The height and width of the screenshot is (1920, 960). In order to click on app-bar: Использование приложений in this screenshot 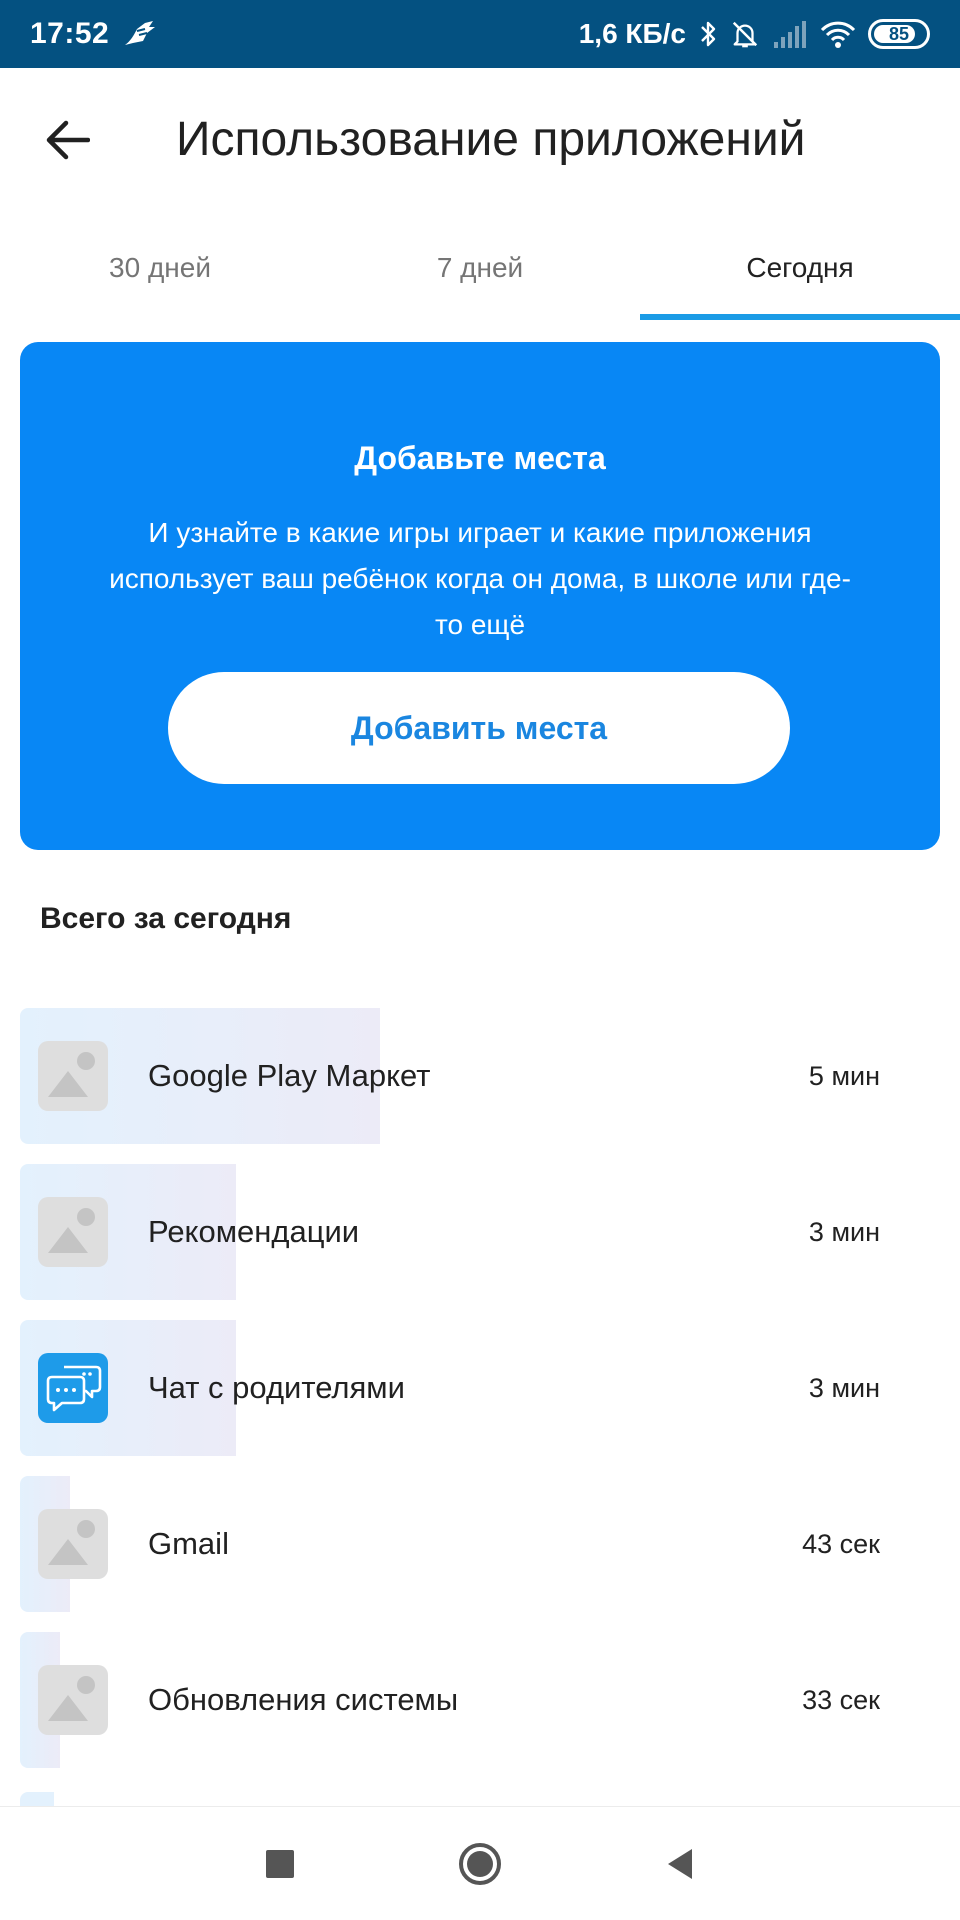, I will do `click(480, 138)`.